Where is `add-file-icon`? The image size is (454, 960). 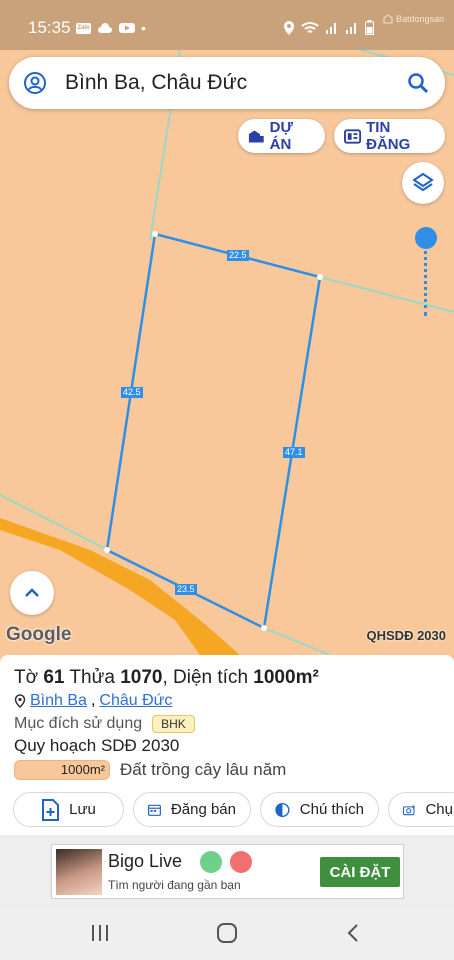 add-file-icon is located at coordinates (51, 809).